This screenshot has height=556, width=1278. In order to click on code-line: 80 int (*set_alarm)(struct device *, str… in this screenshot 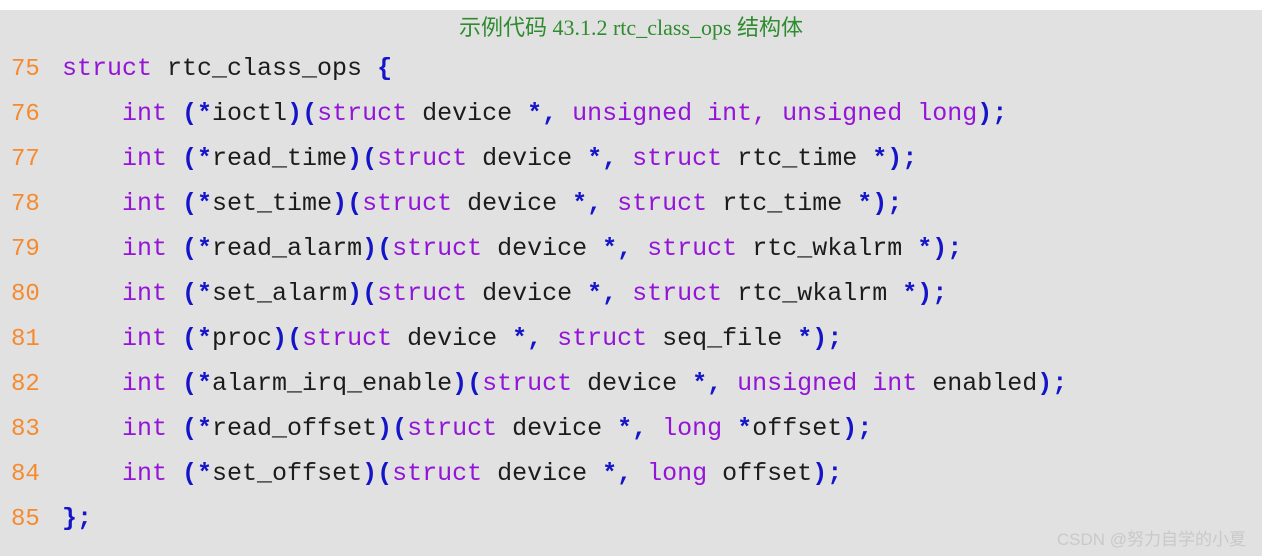, I will do `click(631, 293)`.